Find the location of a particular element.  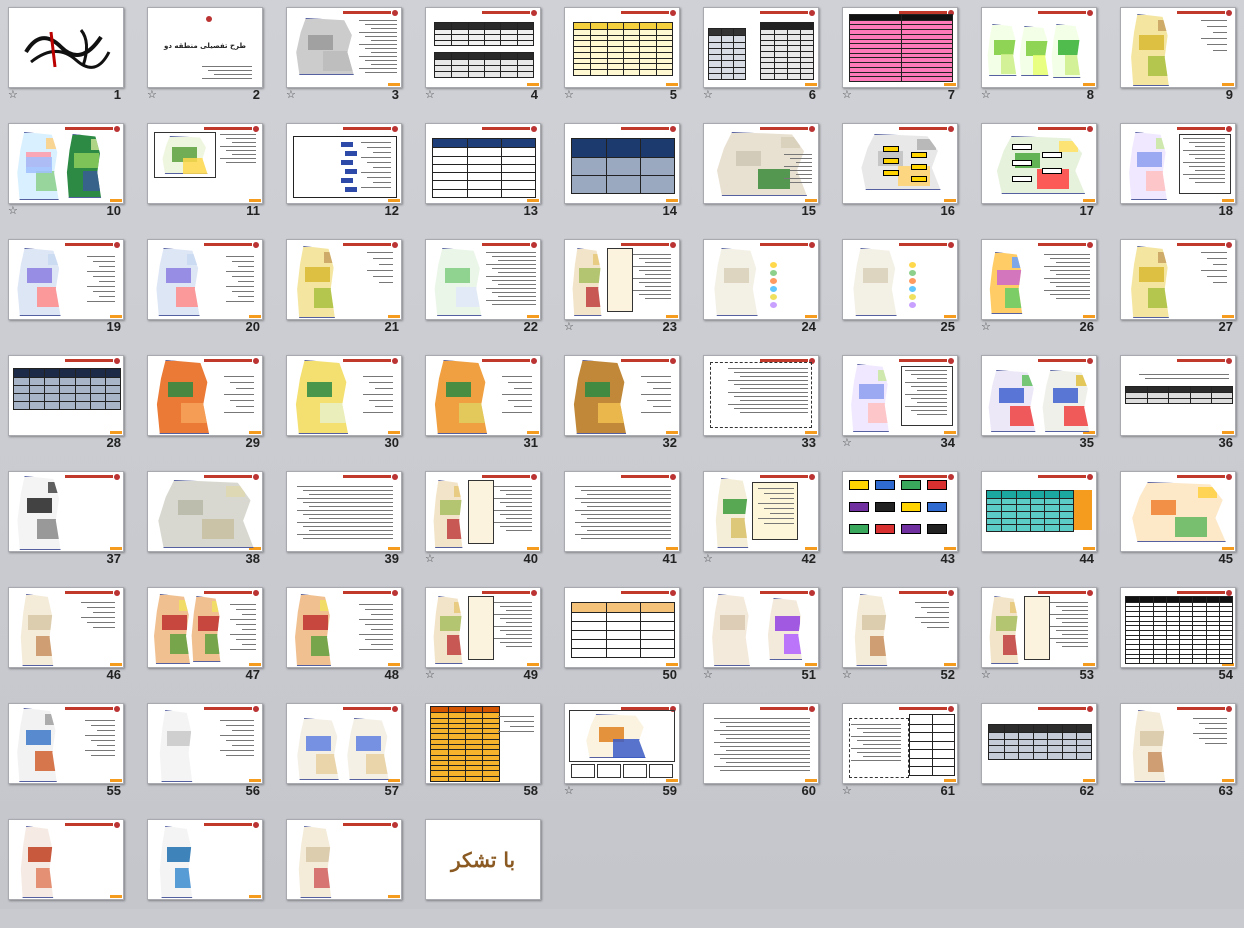

slide-thumbnail-cell: 27 is located at coordinates (1178, 290).